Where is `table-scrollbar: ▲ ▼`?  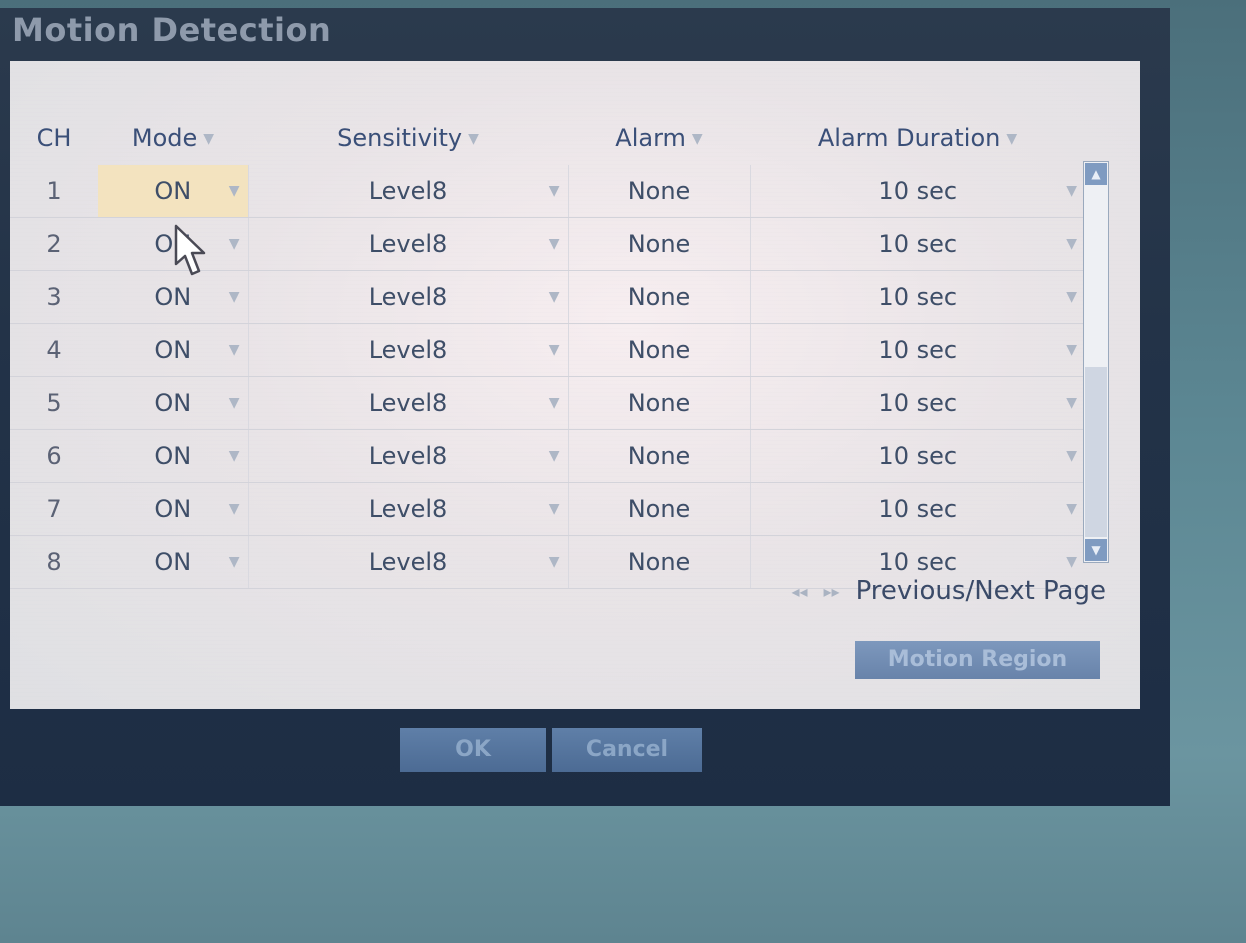
table-scrollbar: ▲ ▼ is located at coordinates (1096, 362).